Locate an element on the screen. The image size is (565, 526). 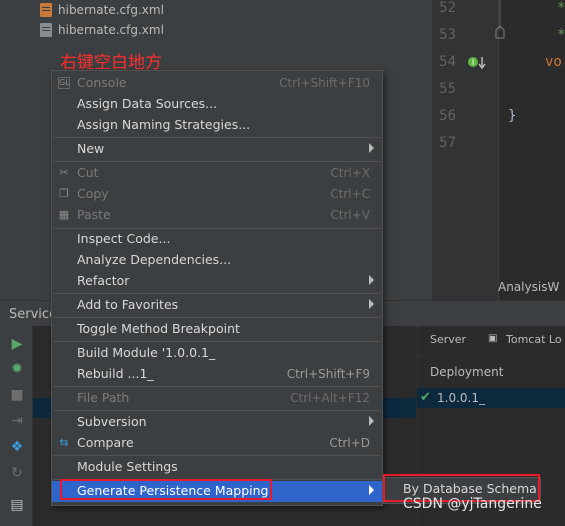
menu-item-new: New is located at coordinates (217, 149).